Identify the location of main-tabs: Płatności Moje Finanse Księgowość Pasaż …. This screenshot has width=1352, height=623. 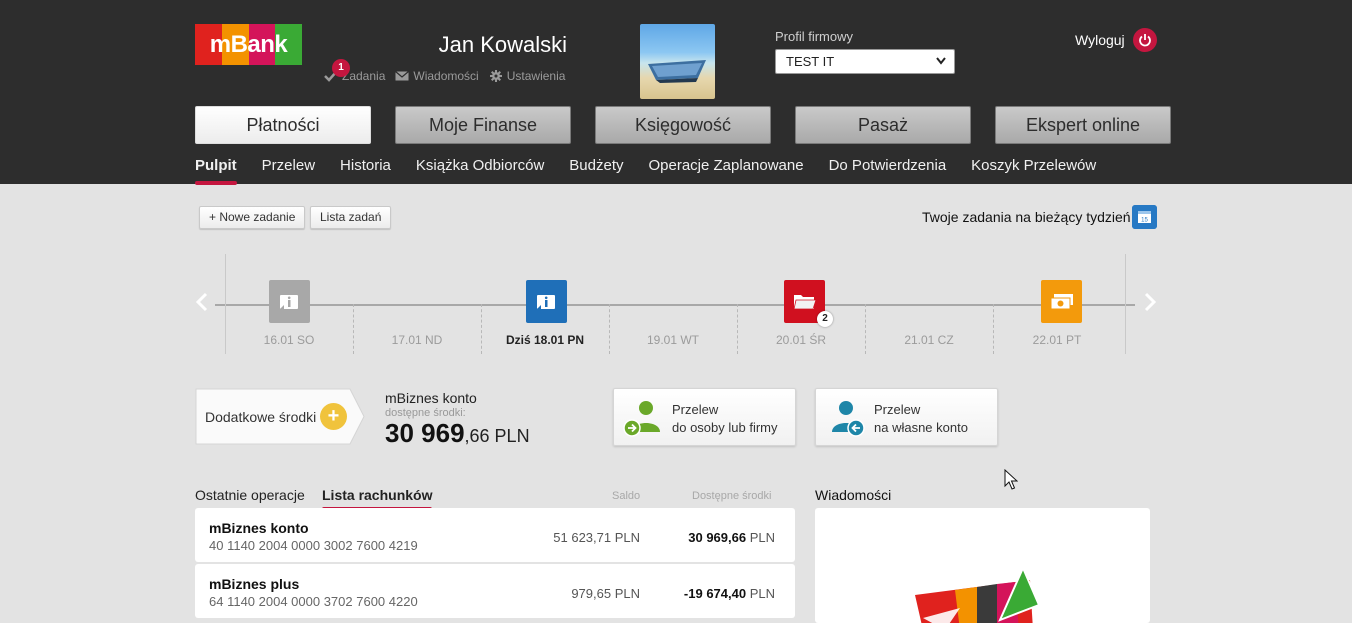
(683, 125).